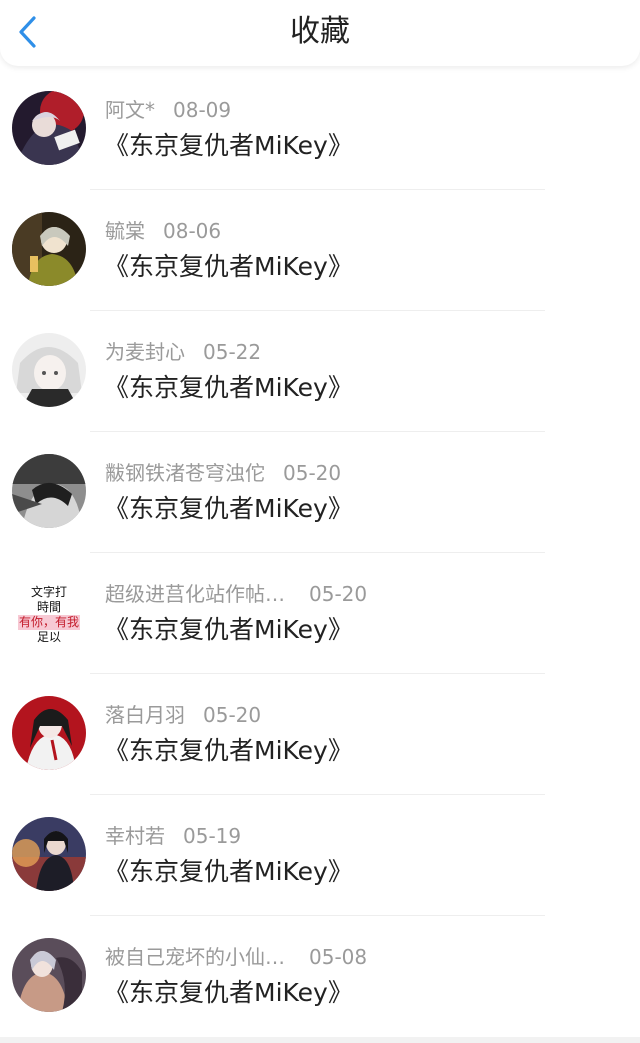 The height and width of the screenshot is (1043, 640). I want to click on item-meta: 阿文* 08-09, so click(168, 110).